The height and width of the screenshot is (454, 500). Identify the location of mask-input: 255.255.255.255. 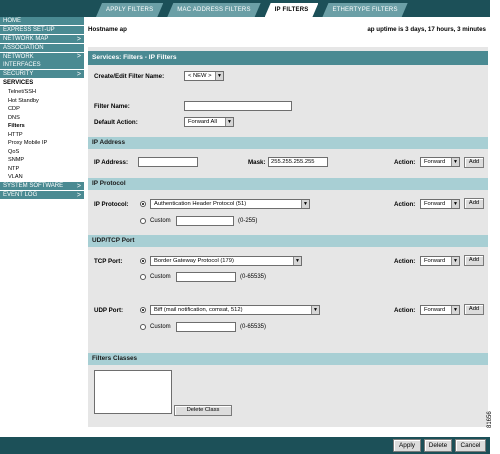
(298, 162).